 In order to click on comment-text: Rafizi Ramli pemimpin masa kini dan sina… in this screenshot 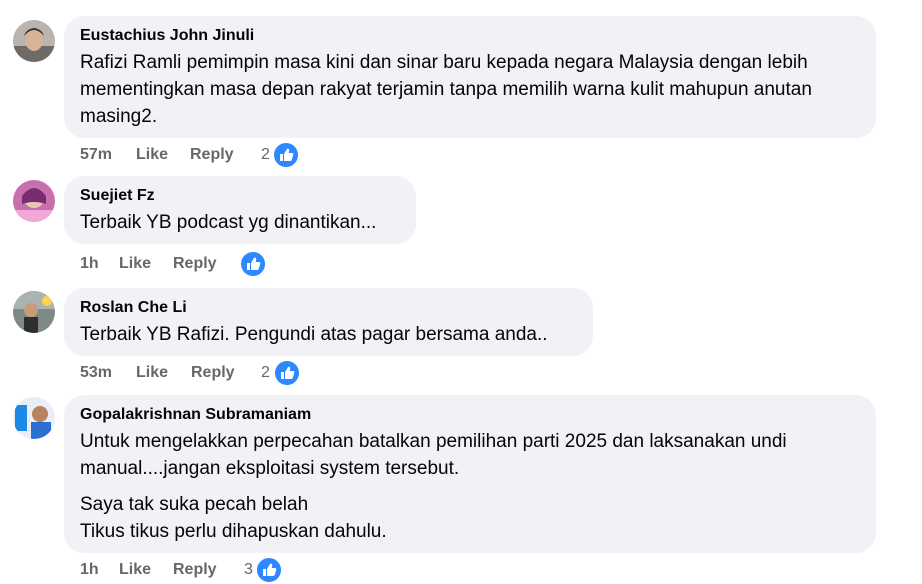, I will do `click(470, 89)`.